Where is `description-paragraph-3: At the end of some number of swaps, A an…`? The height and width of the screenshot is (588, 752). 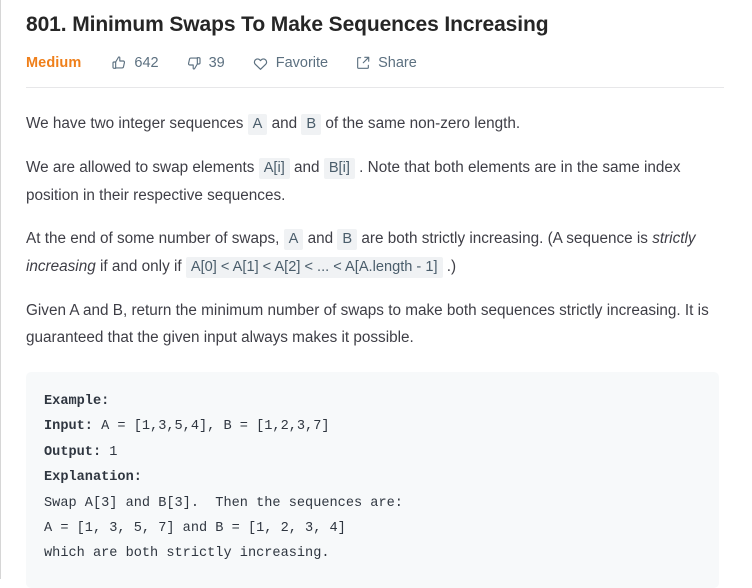
description-paragraph-3: At the end of some number of swaps, A an… is located at coordinates (381, 245).